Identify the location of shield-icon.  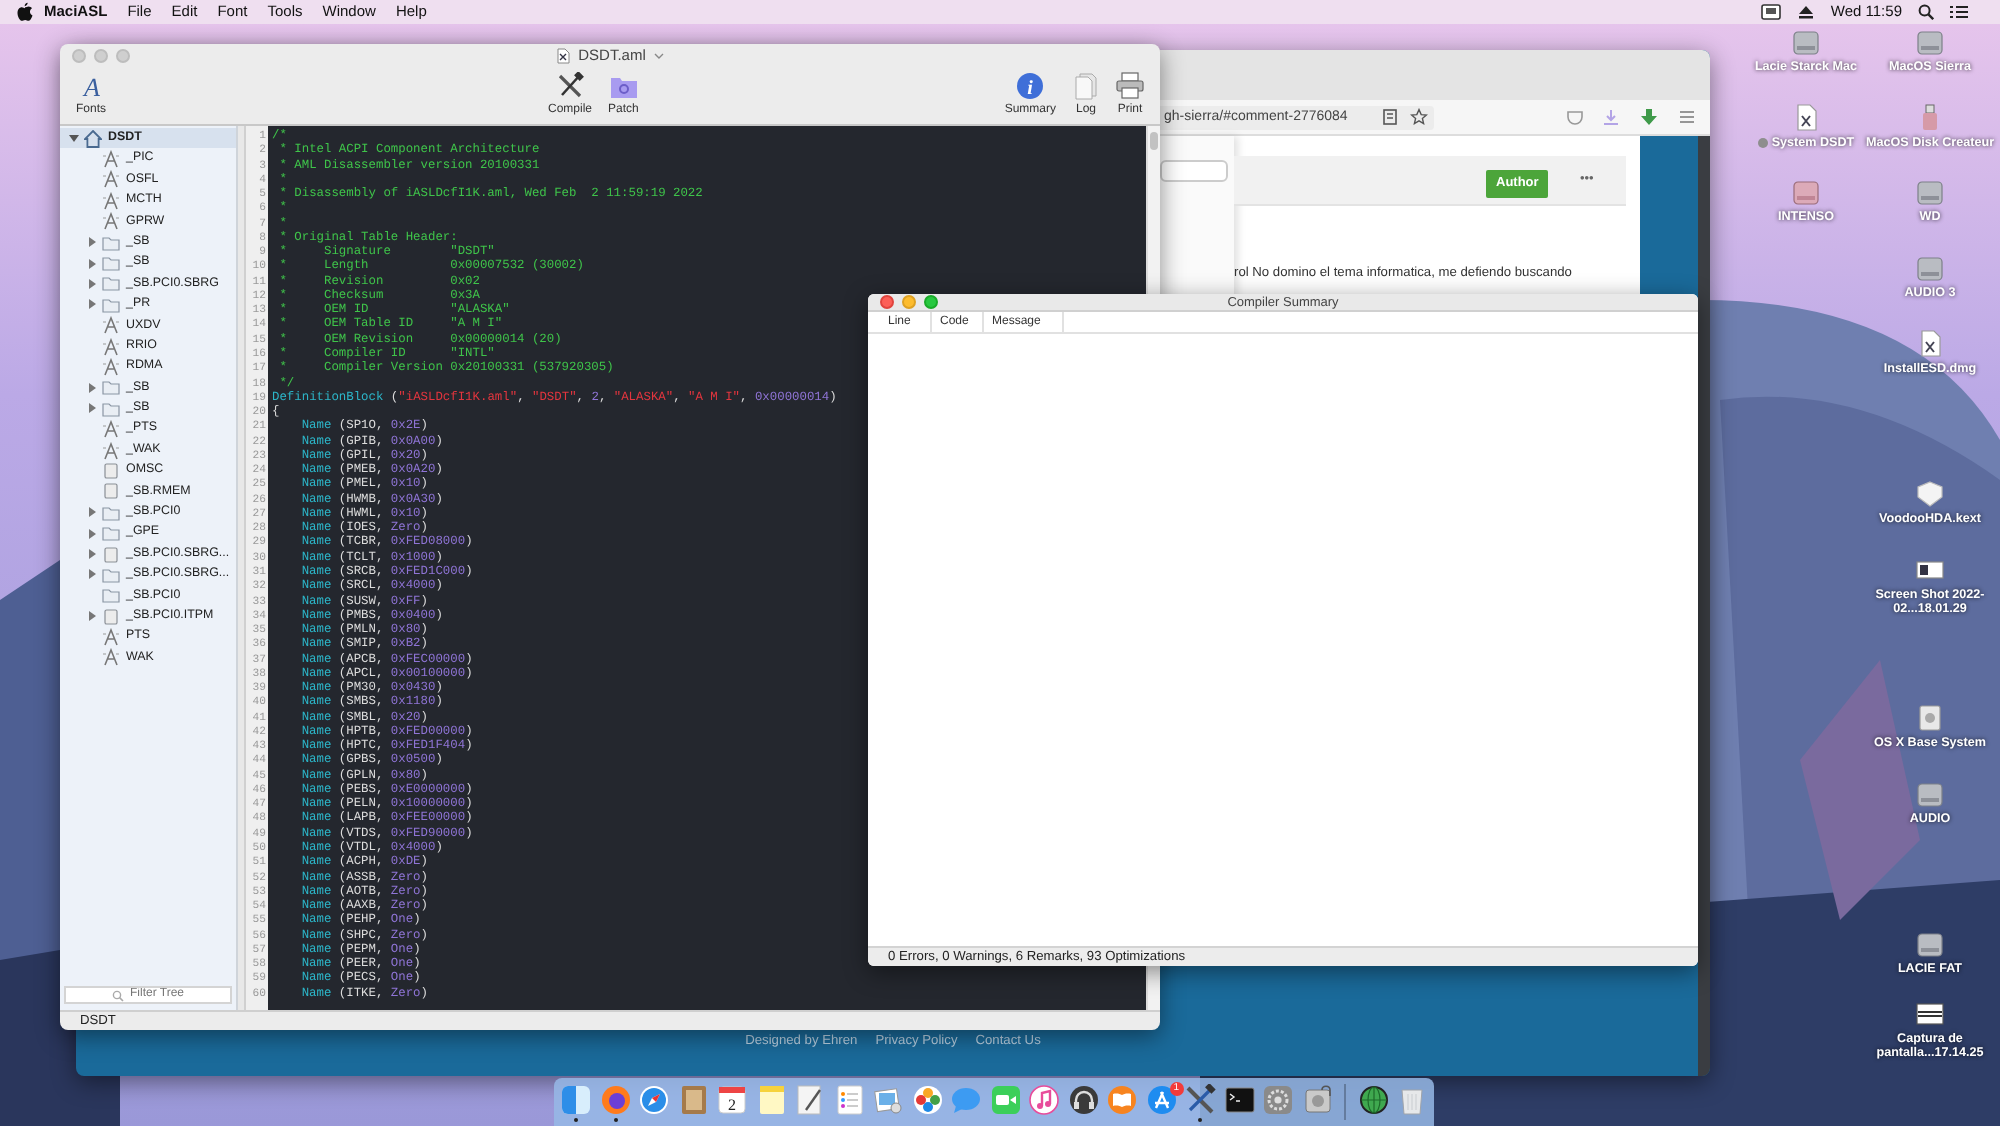
(1930, 494).